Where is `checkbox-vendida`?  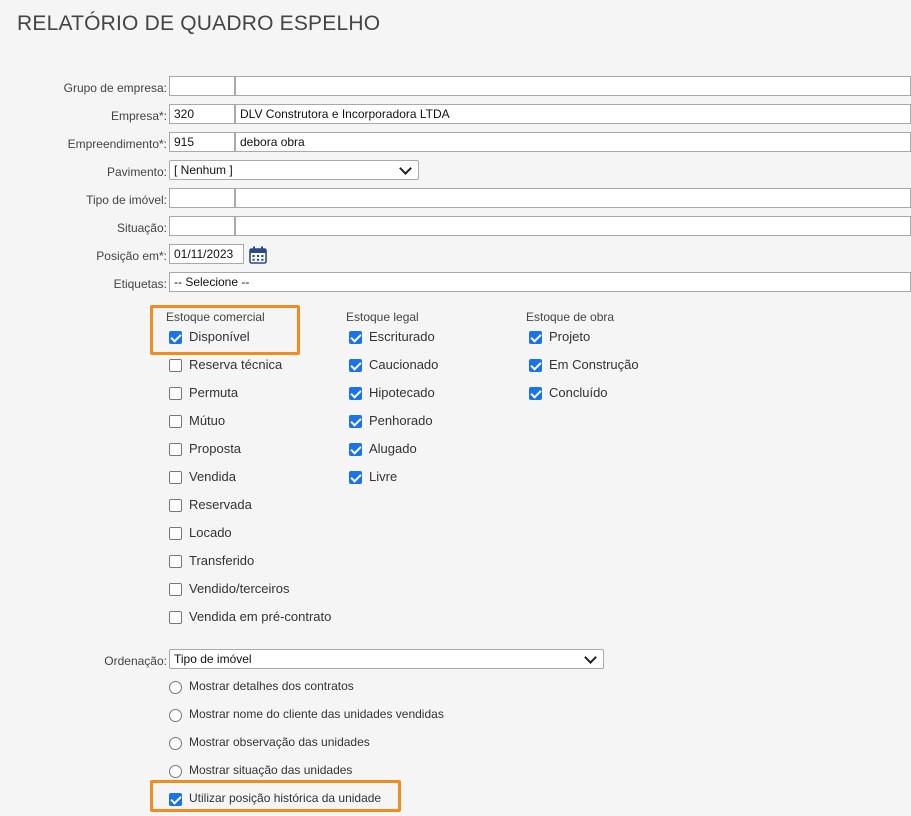 checkbox-vendida is located at coordinates (175, 477).